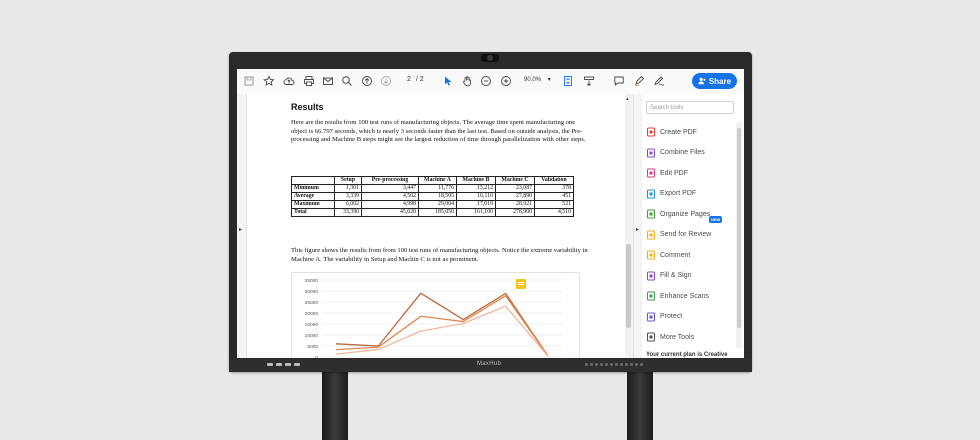 This screenshot has width=980, height=440. Describe the element at coordinates (678, 132) in the screenshot. I see `tool-label: Create PDF` at that location.